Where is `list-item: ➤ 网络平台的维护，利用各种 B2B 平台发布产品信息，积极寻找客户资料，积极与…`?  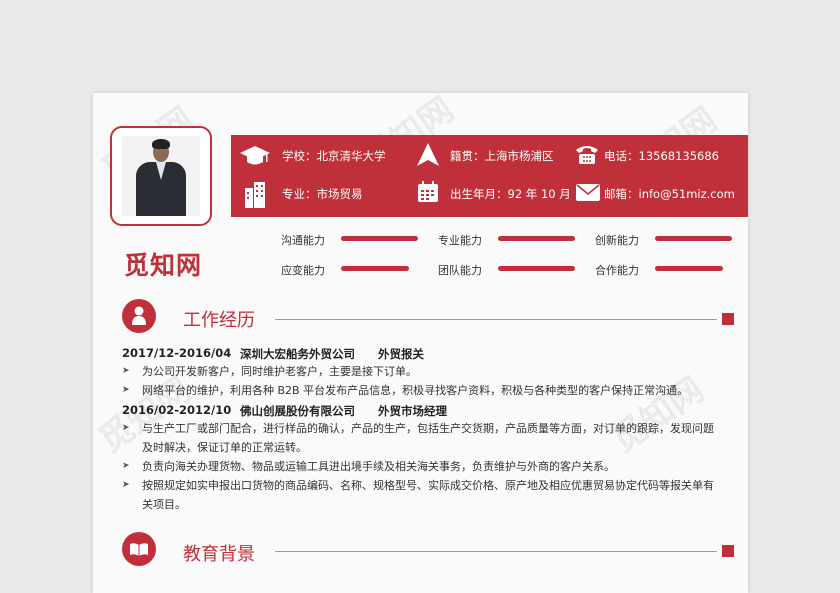 list-item: ➤ 网络平台的维护，利用各种 B2B 平台发布产品信息，积极寻找客户资料，积极与… is located at coordinates (422, 390).